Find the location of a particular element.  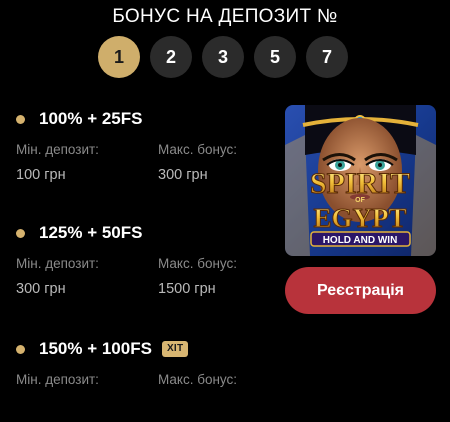

max-bonus-value: 300 грн is located at coordinates (183, 175).